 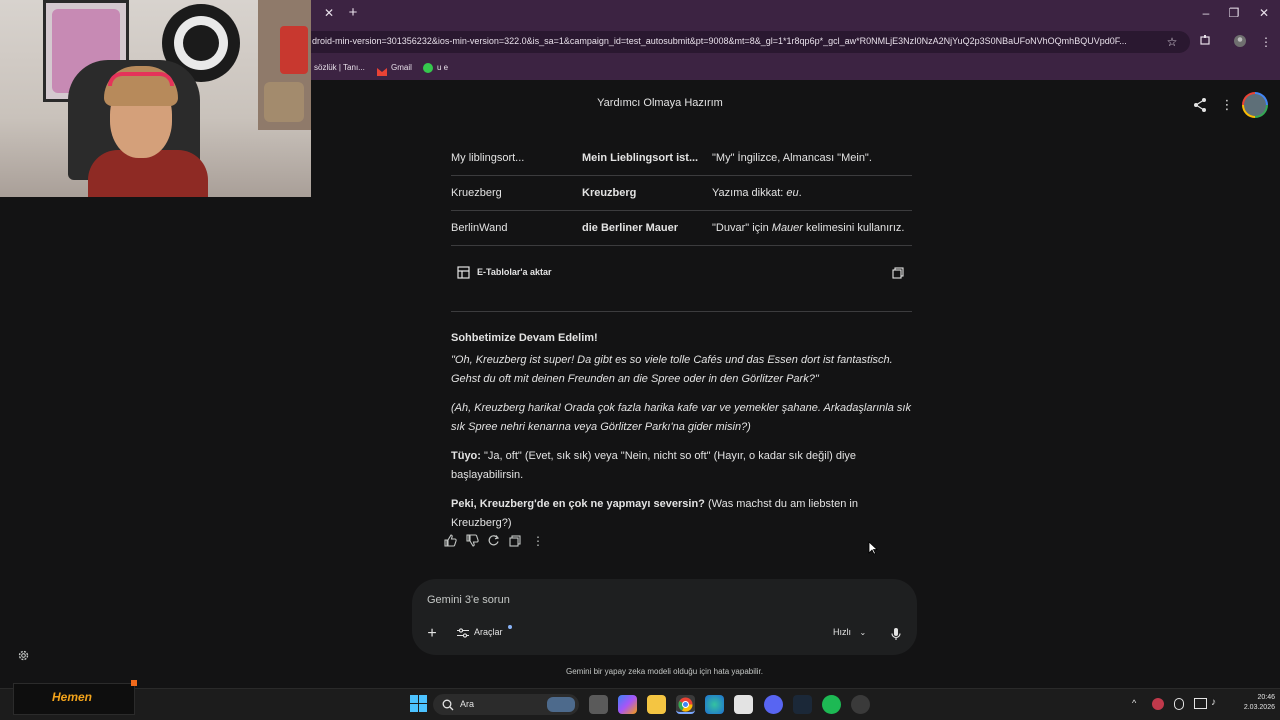 I want to click on divider, so click(x=681, y=311).